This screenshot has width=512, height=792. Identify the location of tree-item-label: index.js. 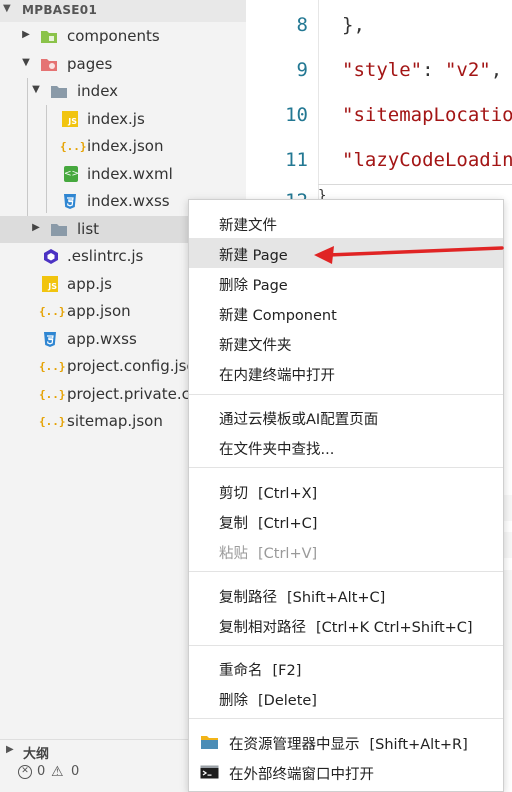
(116, 119).